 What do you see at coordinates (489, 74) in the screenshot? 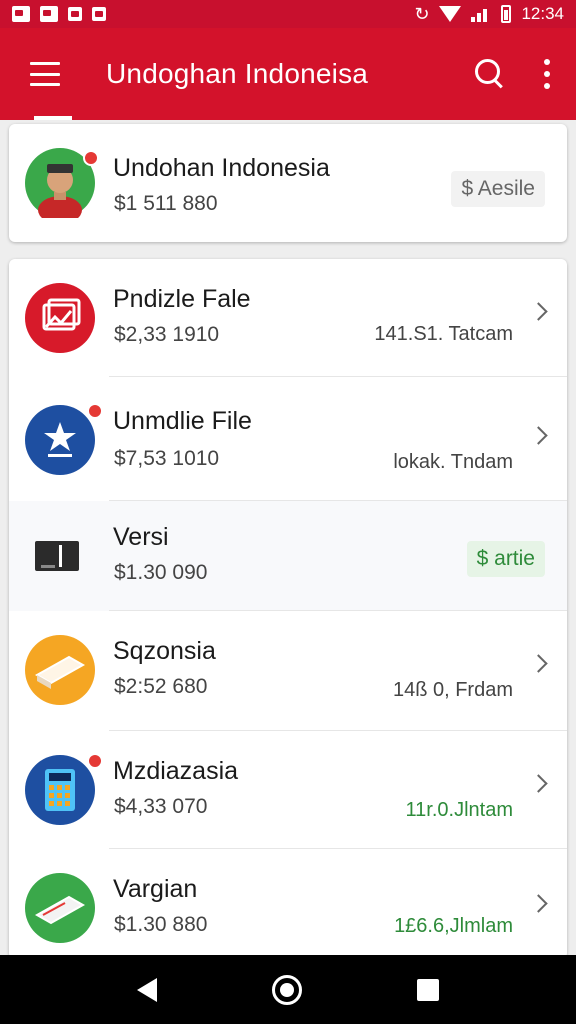
I see `search-icon` at bounding box center [489, 74].